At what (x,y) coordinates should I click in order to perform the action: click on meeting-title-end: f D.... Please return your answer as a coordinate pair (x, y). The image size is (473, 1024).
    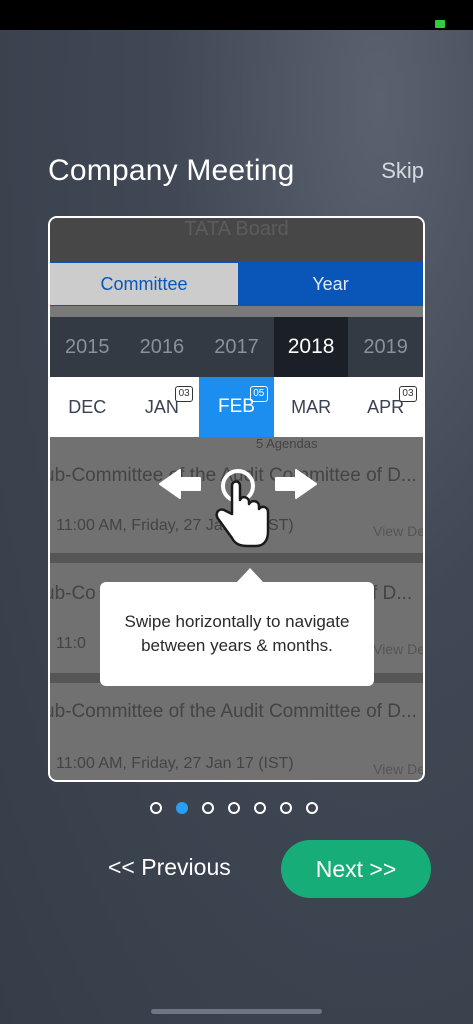
    Looking at the image, I should click on (392, 593).